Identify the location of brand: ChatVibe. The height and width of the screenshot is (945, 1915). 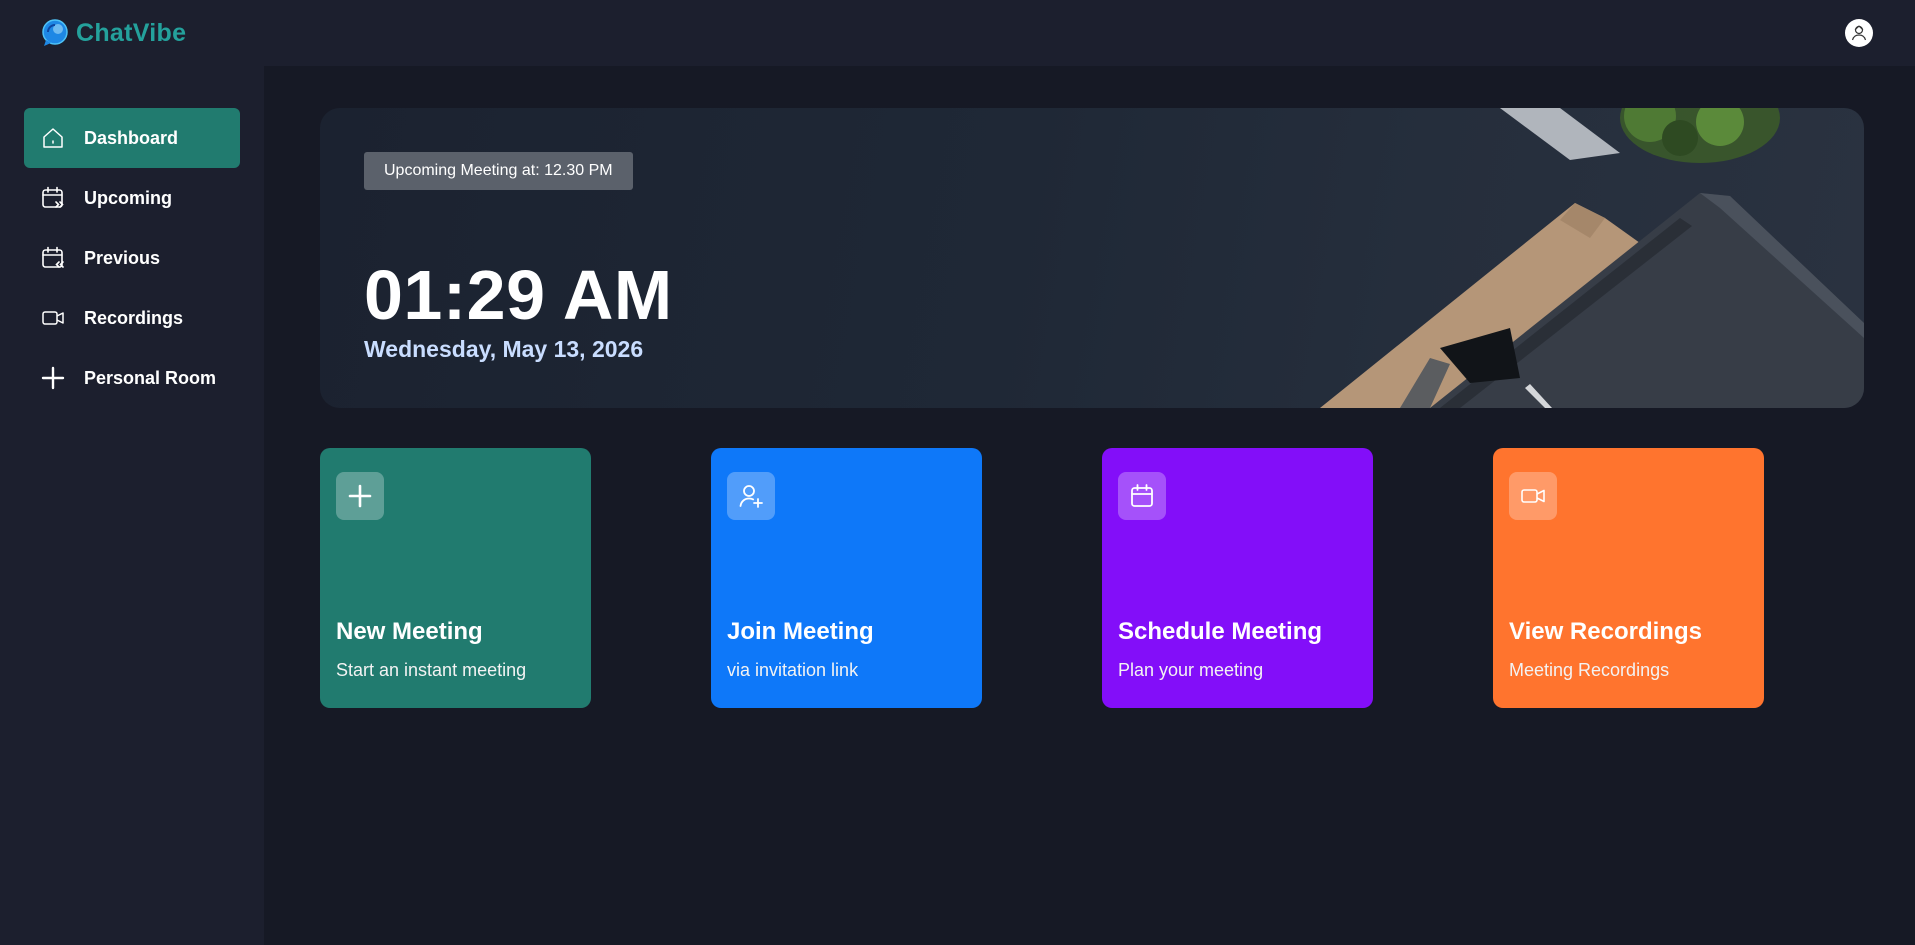
(113, 33).